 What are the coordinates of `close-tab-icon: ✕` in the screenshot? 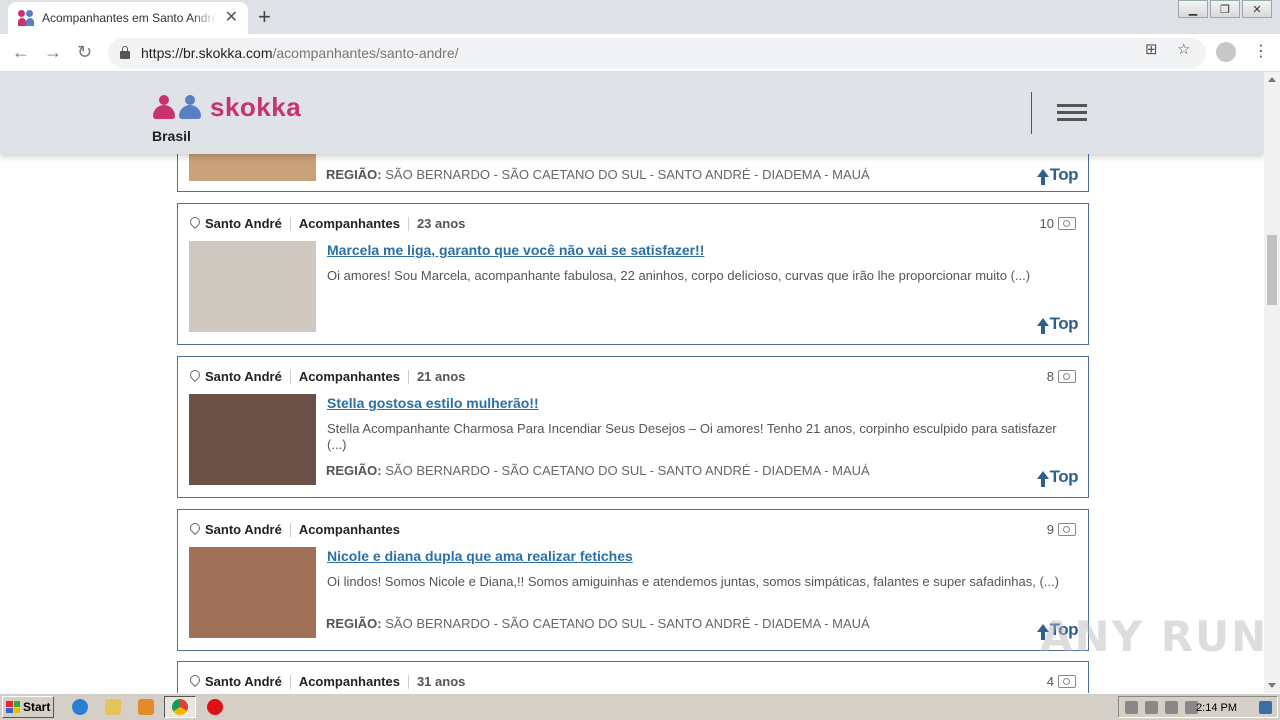 It's located at (231, 18).